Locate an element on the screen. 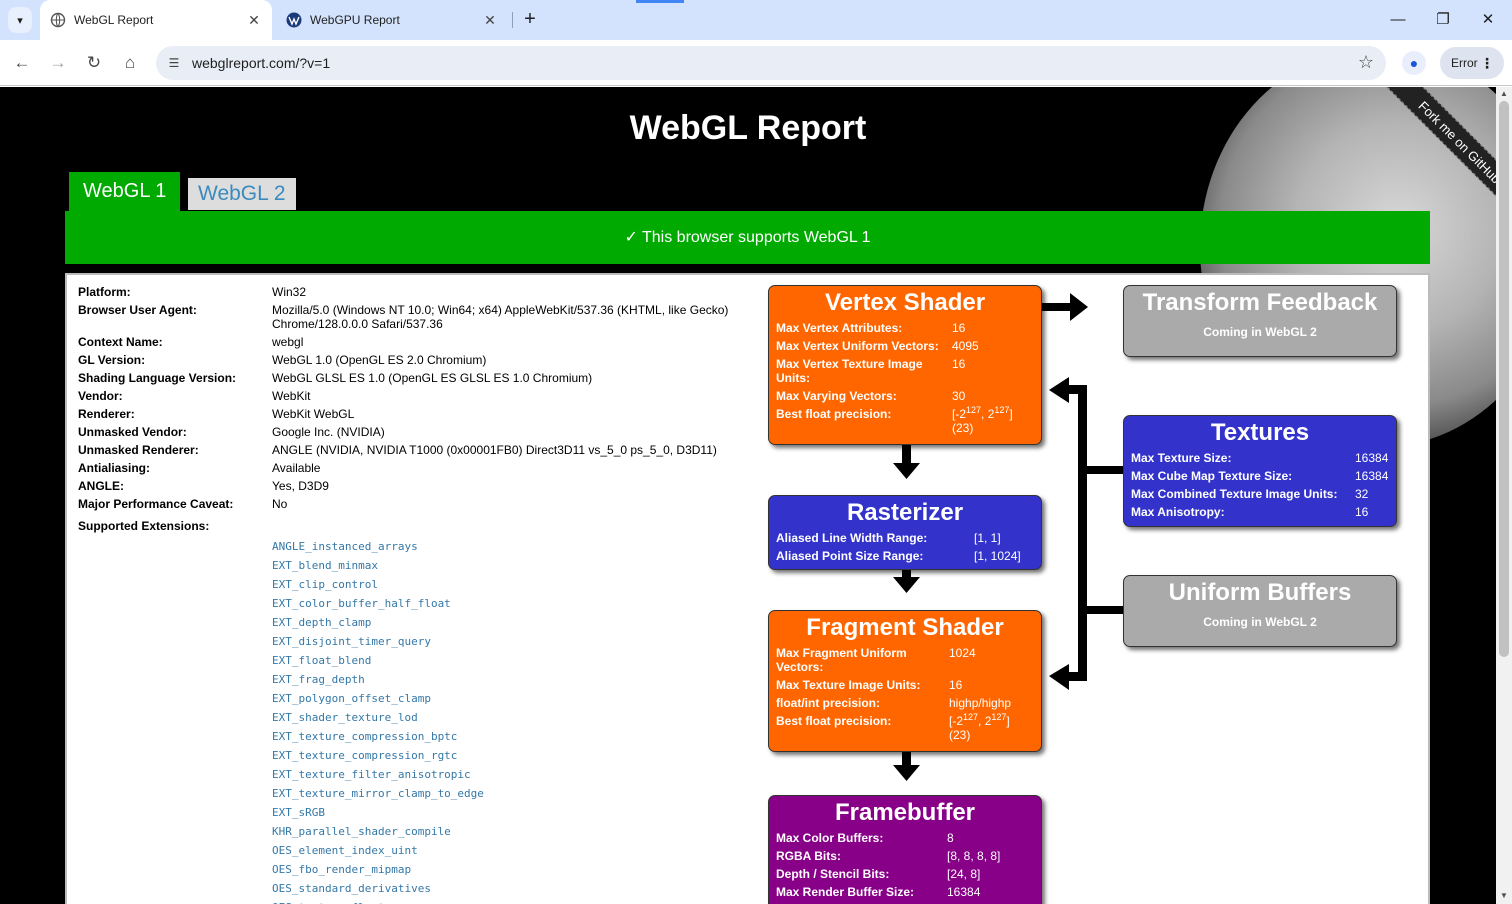 This screenshot has width=1512, height=904. scroll-down-arrow-icon: ▼ is located at coordinates (1504, 895).